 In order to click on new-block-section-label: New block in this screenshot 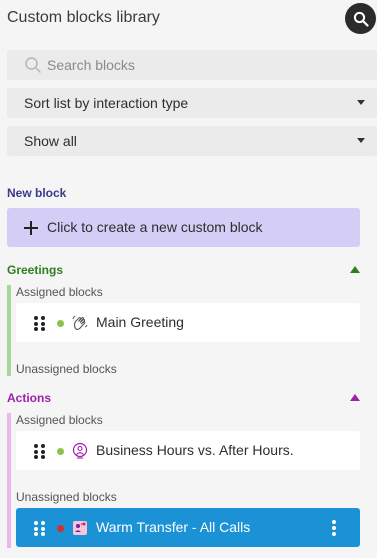, I will do `click(37, 193)`.